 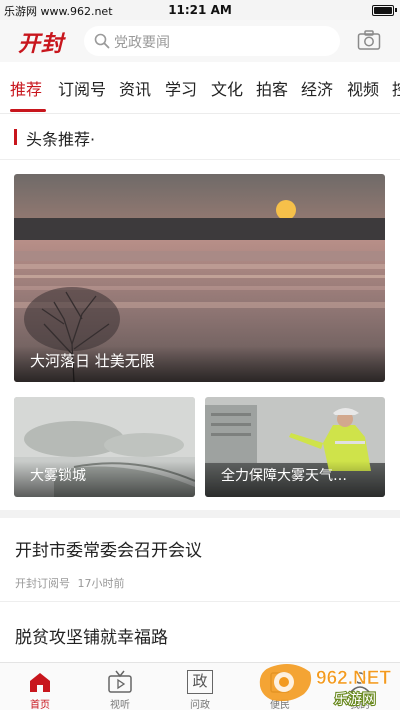 What do you see at coordinates (200, 705) in the screenshot?
I see `nav-label-politics: 问政` at bounding box center [200, 705].